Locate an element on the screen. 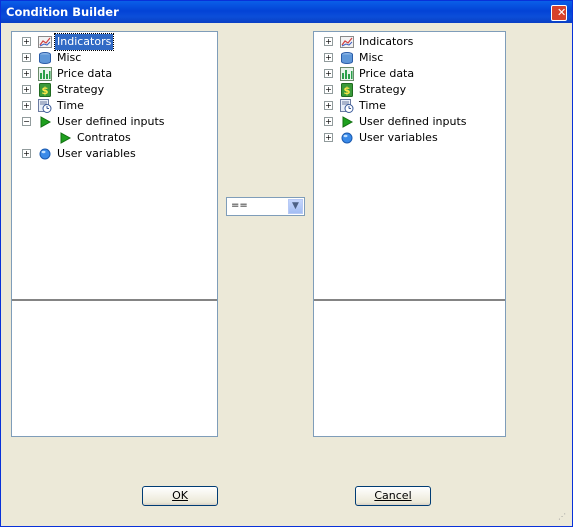 This screenshot has width=573, height=527. right-description-area is located at coordinates (409, 369).